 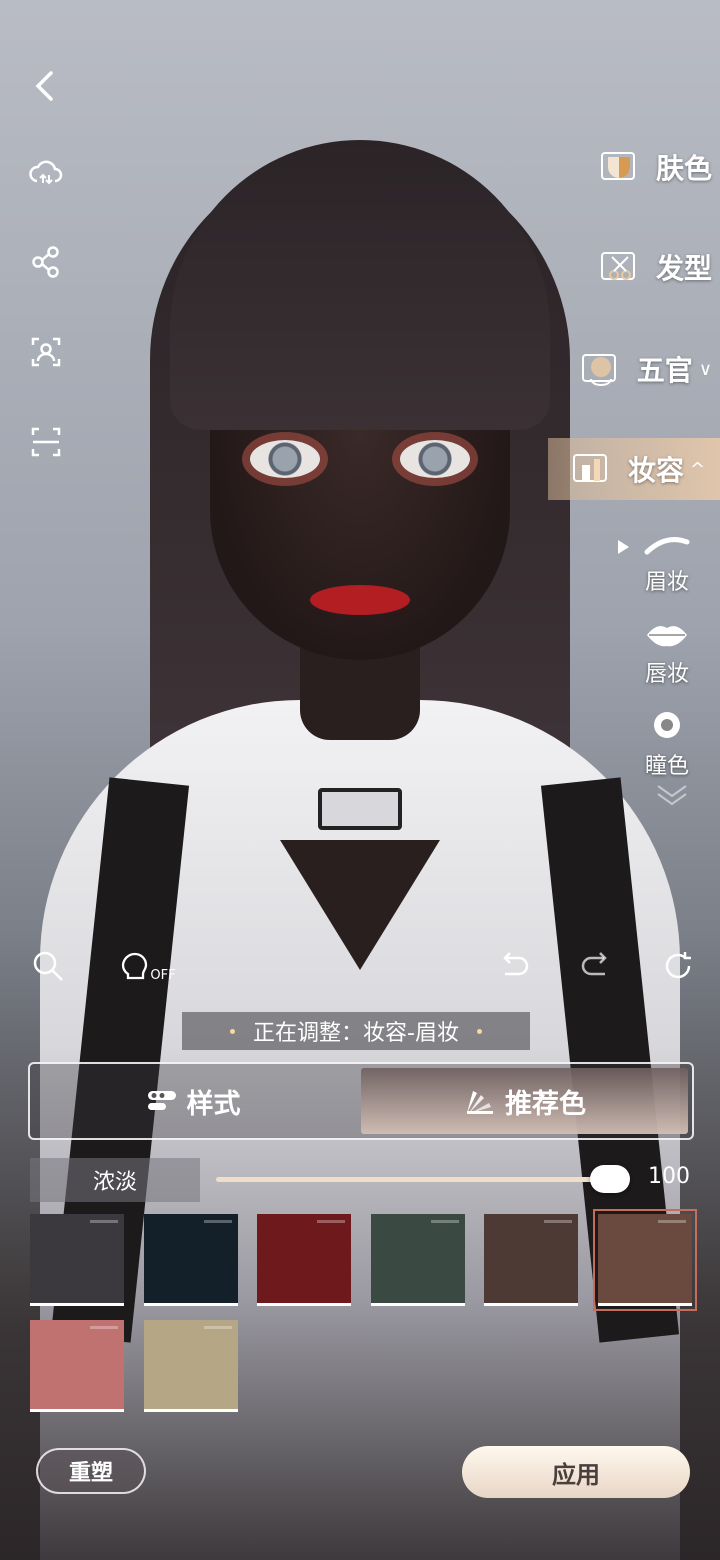 I want to click on redo-button, so click(x=596, y=966).